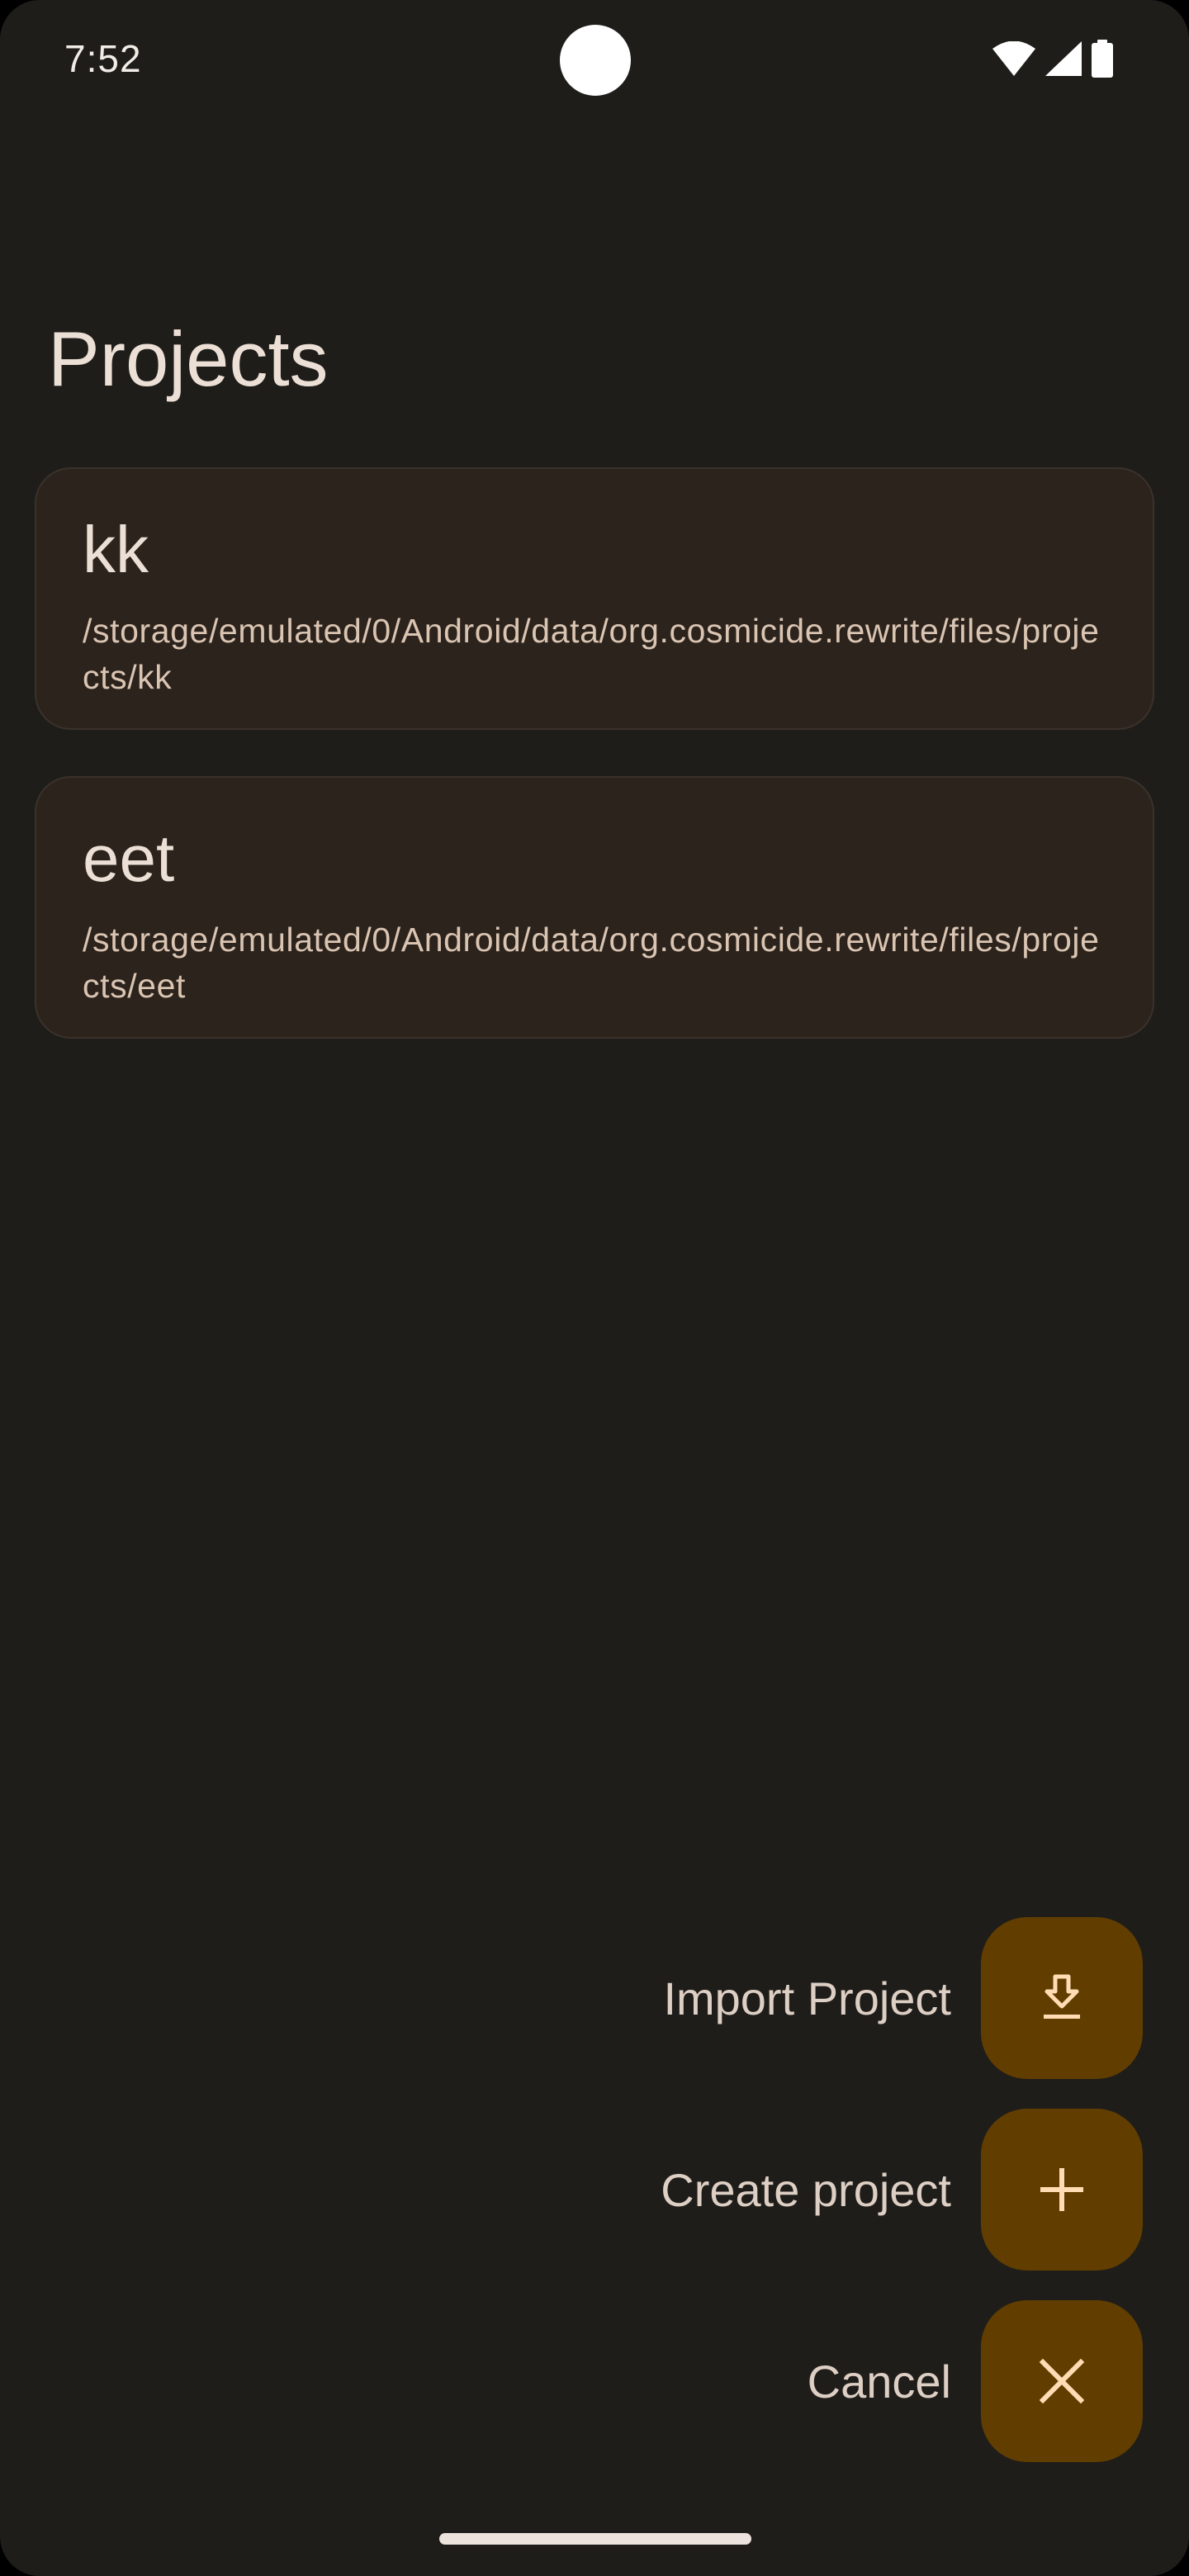 This screenshot has width=1189, height=2576. I want to click on cancel-row: Cancel, so click(975, 2381).